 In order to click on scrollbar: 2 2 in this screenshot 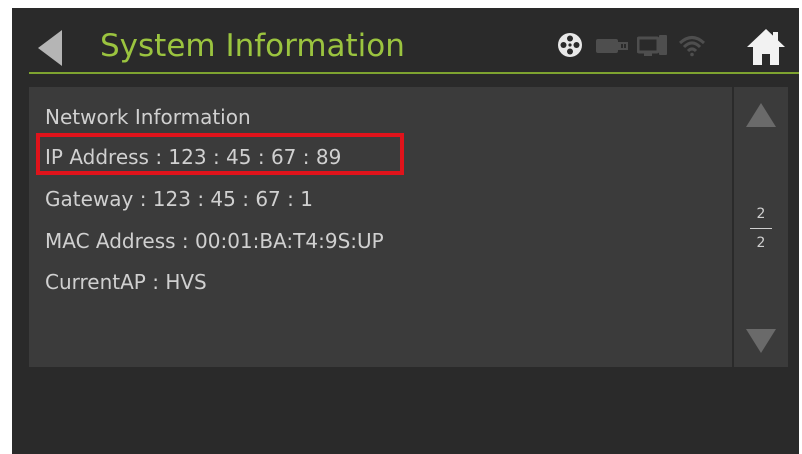, I will do `click(761, 227)`.